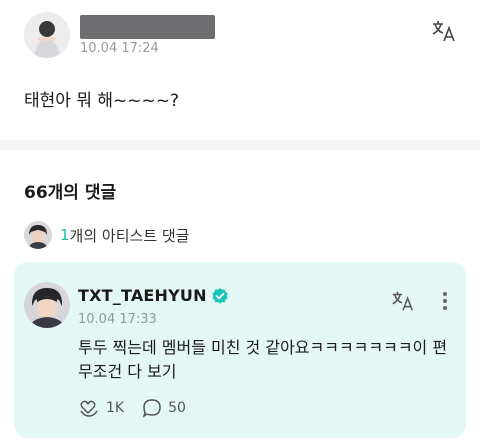  What do you see at coordinates (89, 408) in the screenshot?
I see `heart-hands-icon` at bounding box center [89, 408].